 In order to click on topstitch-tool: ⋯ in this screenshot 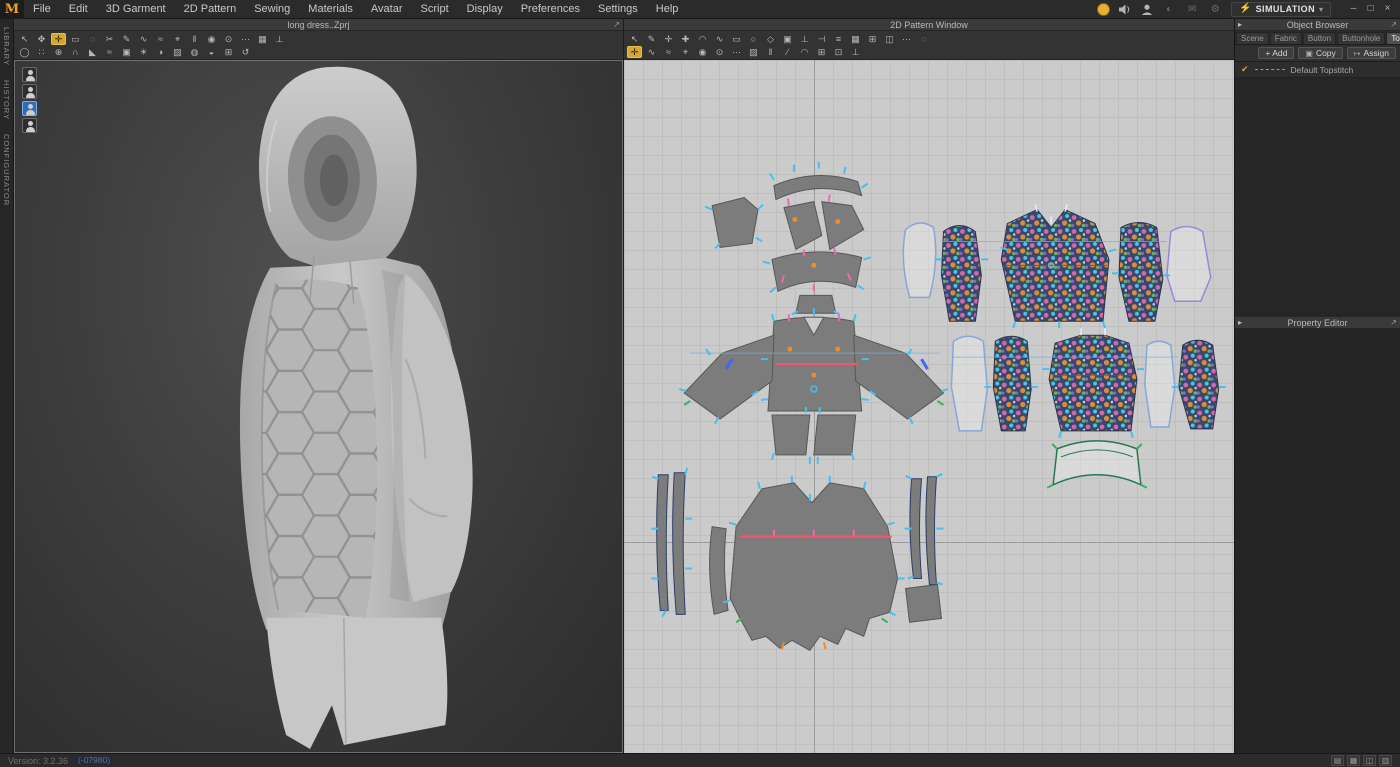, I will do `click(245, 39)`.